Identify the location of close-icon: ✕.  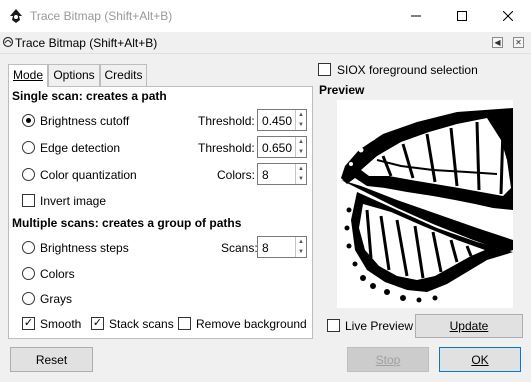
(518, 42).